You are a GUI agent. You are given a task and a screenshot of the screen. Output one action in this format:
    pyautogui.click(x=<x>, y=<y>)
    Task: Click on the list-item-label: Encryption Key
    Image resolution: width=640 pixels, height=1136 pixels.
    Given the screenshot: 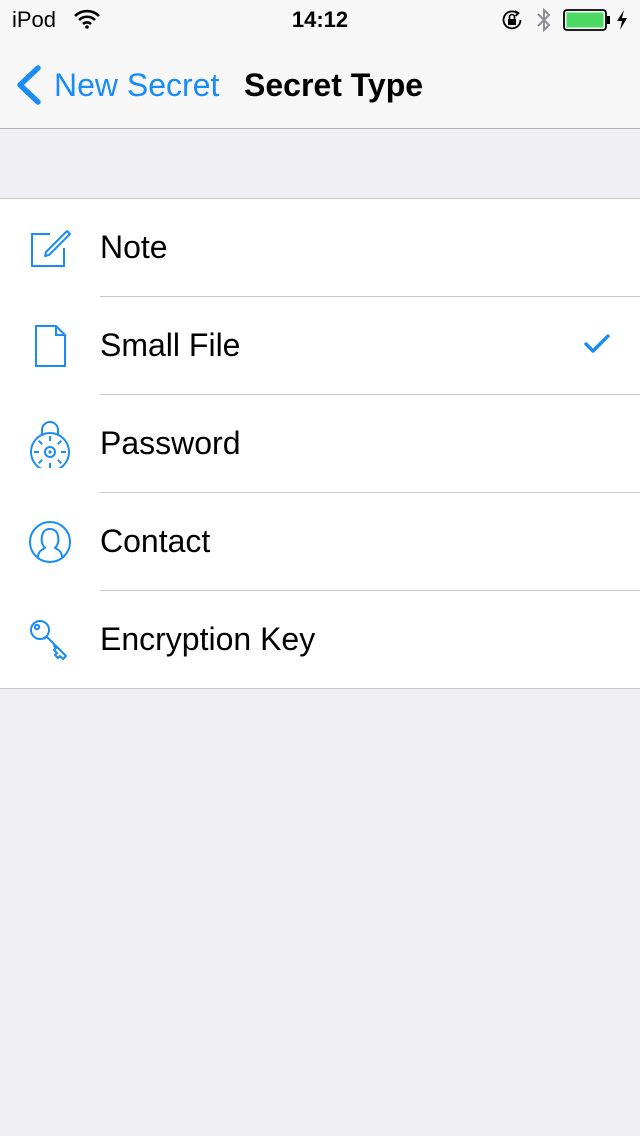 What is the action you would take?
    pyautogui.click(x=208, y=639)
    